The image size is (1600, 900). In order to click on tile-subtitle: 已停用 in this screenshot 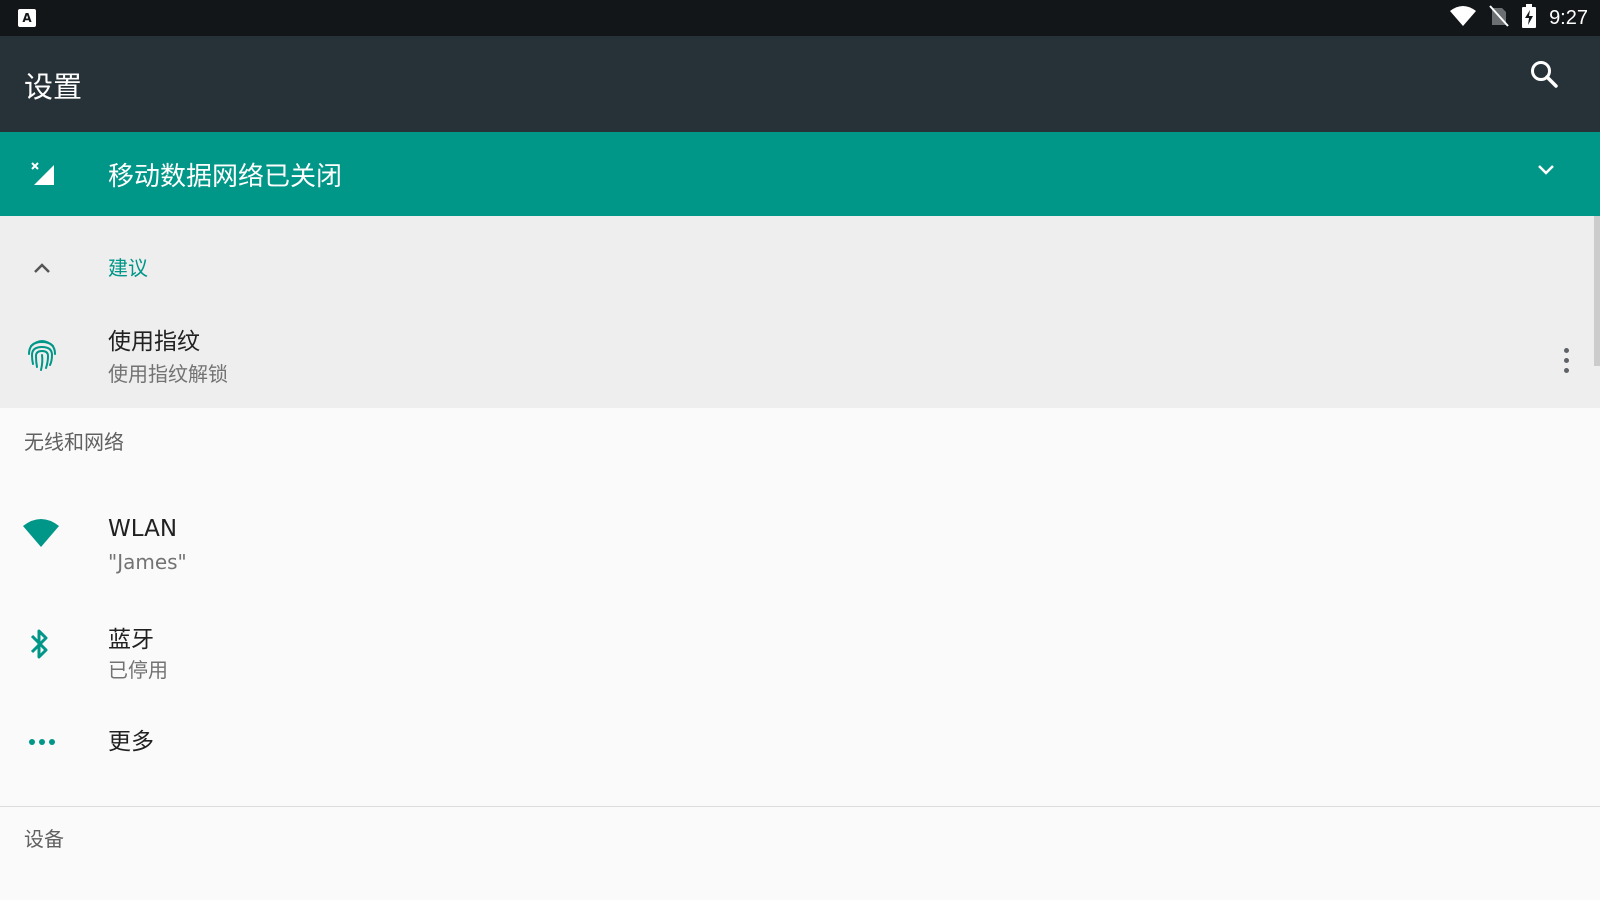, I will do `click(138, 670)`.